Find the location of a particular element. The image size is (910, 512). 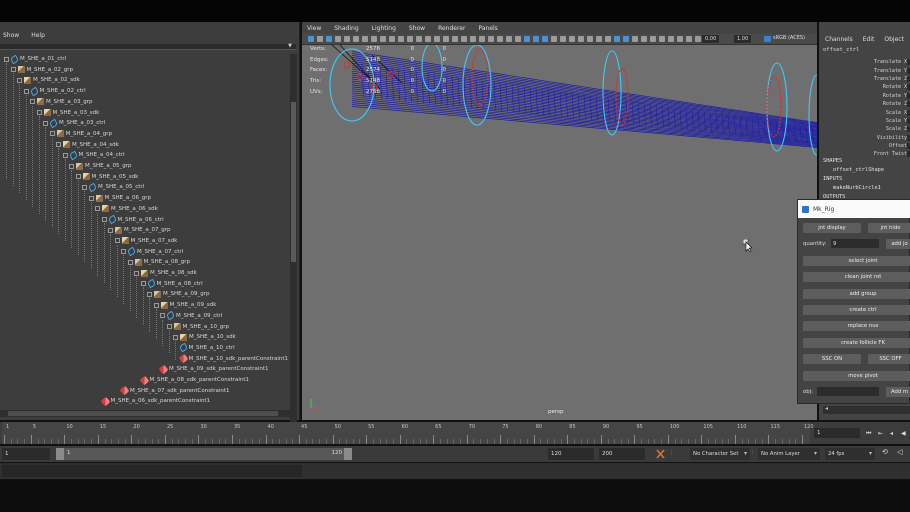

animation-end-field: 200 is located at coordinates (622, 454).